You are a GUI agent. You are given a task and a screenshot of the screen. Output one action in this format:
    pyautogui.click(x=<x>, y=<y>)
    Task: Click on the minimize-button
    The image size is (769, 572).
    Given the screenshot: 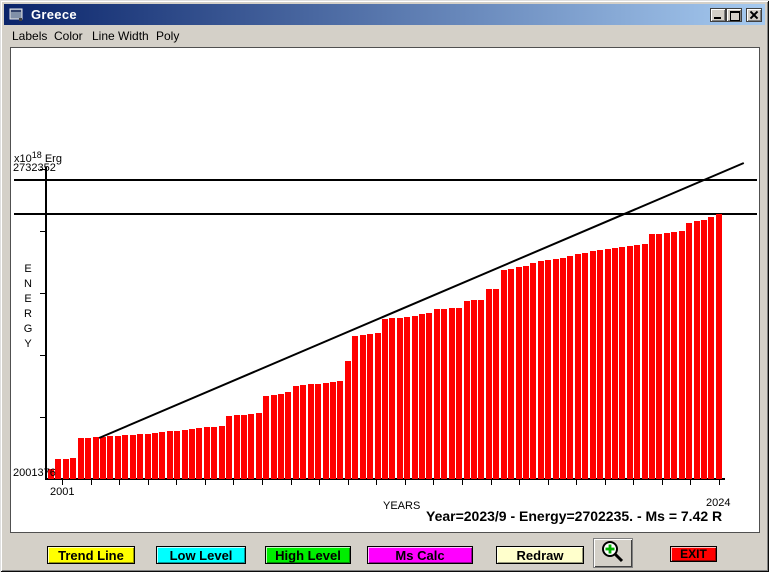 What is the action you would take?
    pyautogui.click(x=718, y=15)
    